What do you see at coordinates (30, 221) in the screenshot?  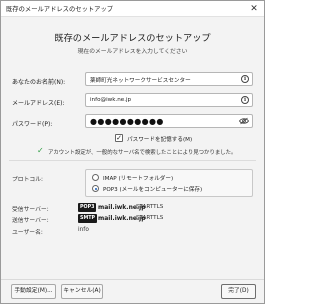 I see `outgoing-server-label: 送信サーバー:` at bounding box center [30, 221].